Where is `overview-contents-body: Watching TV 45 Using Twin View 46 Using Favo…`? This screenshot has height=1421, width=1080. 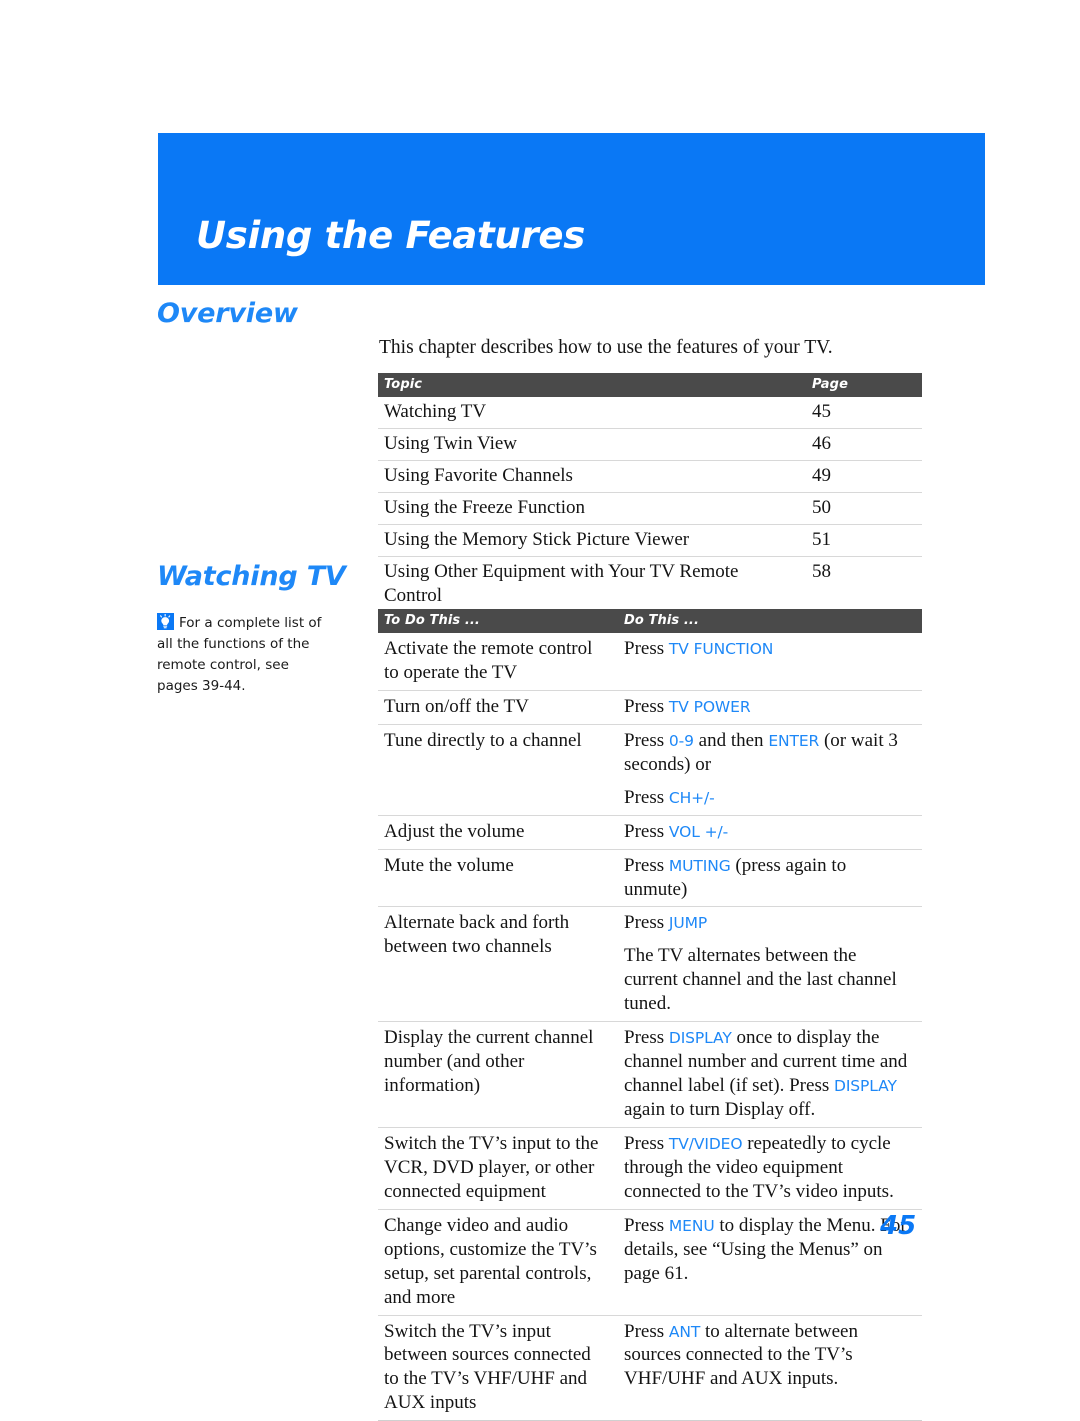 overview-contents-body: Watching TV 45 Using Twin View 46 Using Favo… is located at coordinates (650, 505).